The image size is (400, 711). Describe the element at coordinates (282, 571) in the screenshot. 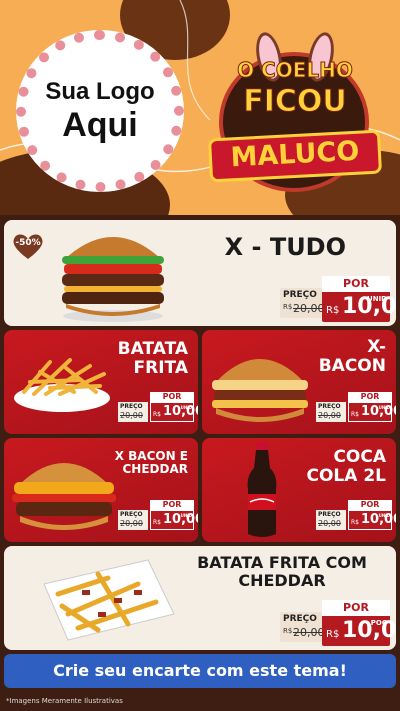

I see `product-name: BATATA FRITA COM CHEDDAR` at that location.